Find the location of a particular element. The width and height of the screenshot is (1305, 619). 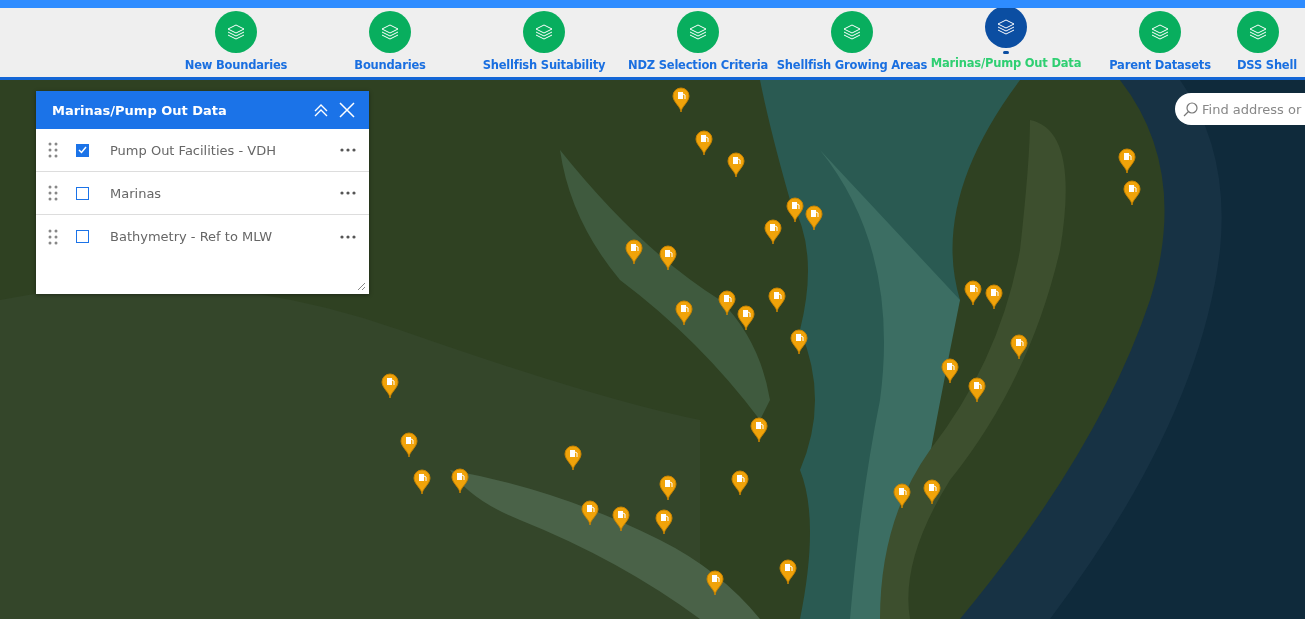

panel-title: Marinas/Pump Out Data is located at coordinates (140, 110).